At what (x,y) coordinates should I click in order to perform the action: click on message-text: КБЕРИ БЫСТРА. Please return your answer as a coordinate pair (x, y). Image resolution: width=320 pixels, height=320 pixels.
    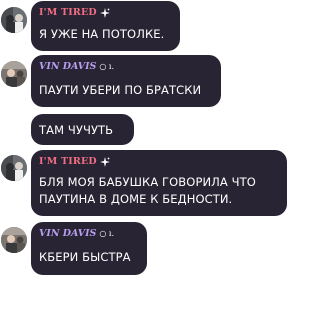
    Looking at the image, I should click on (85, 257).